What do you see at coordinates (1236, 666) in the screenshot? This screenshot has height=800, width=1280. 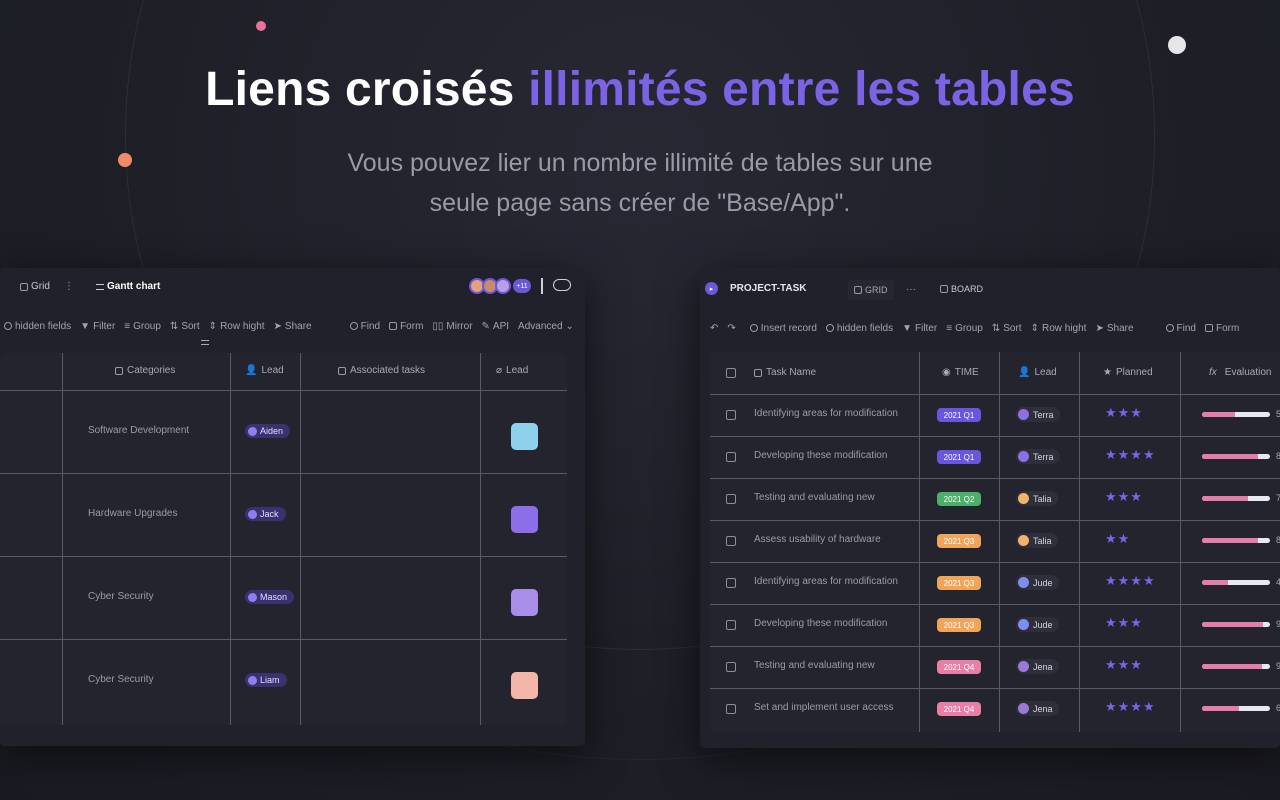 I see `evaluation-progress-bar` at bounding box center [1236, 666].